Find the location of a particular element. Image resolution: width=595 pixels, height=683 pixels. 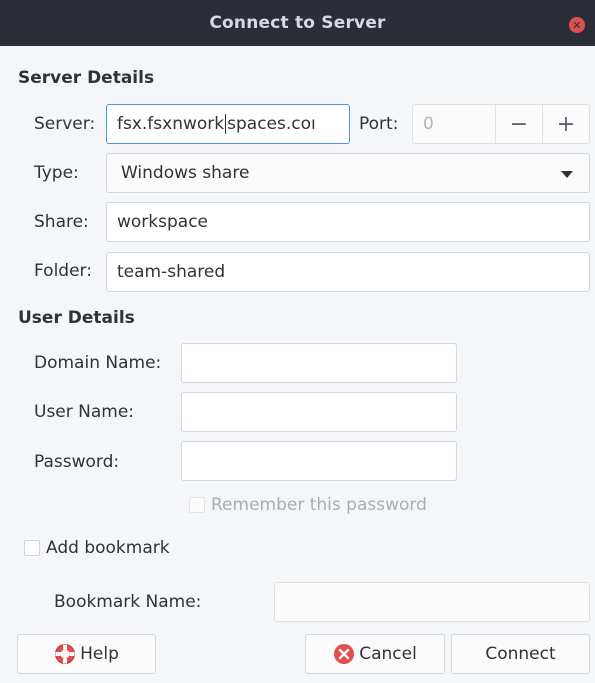

remember-password-label: Remember this password is located at coordinates (319, 505).